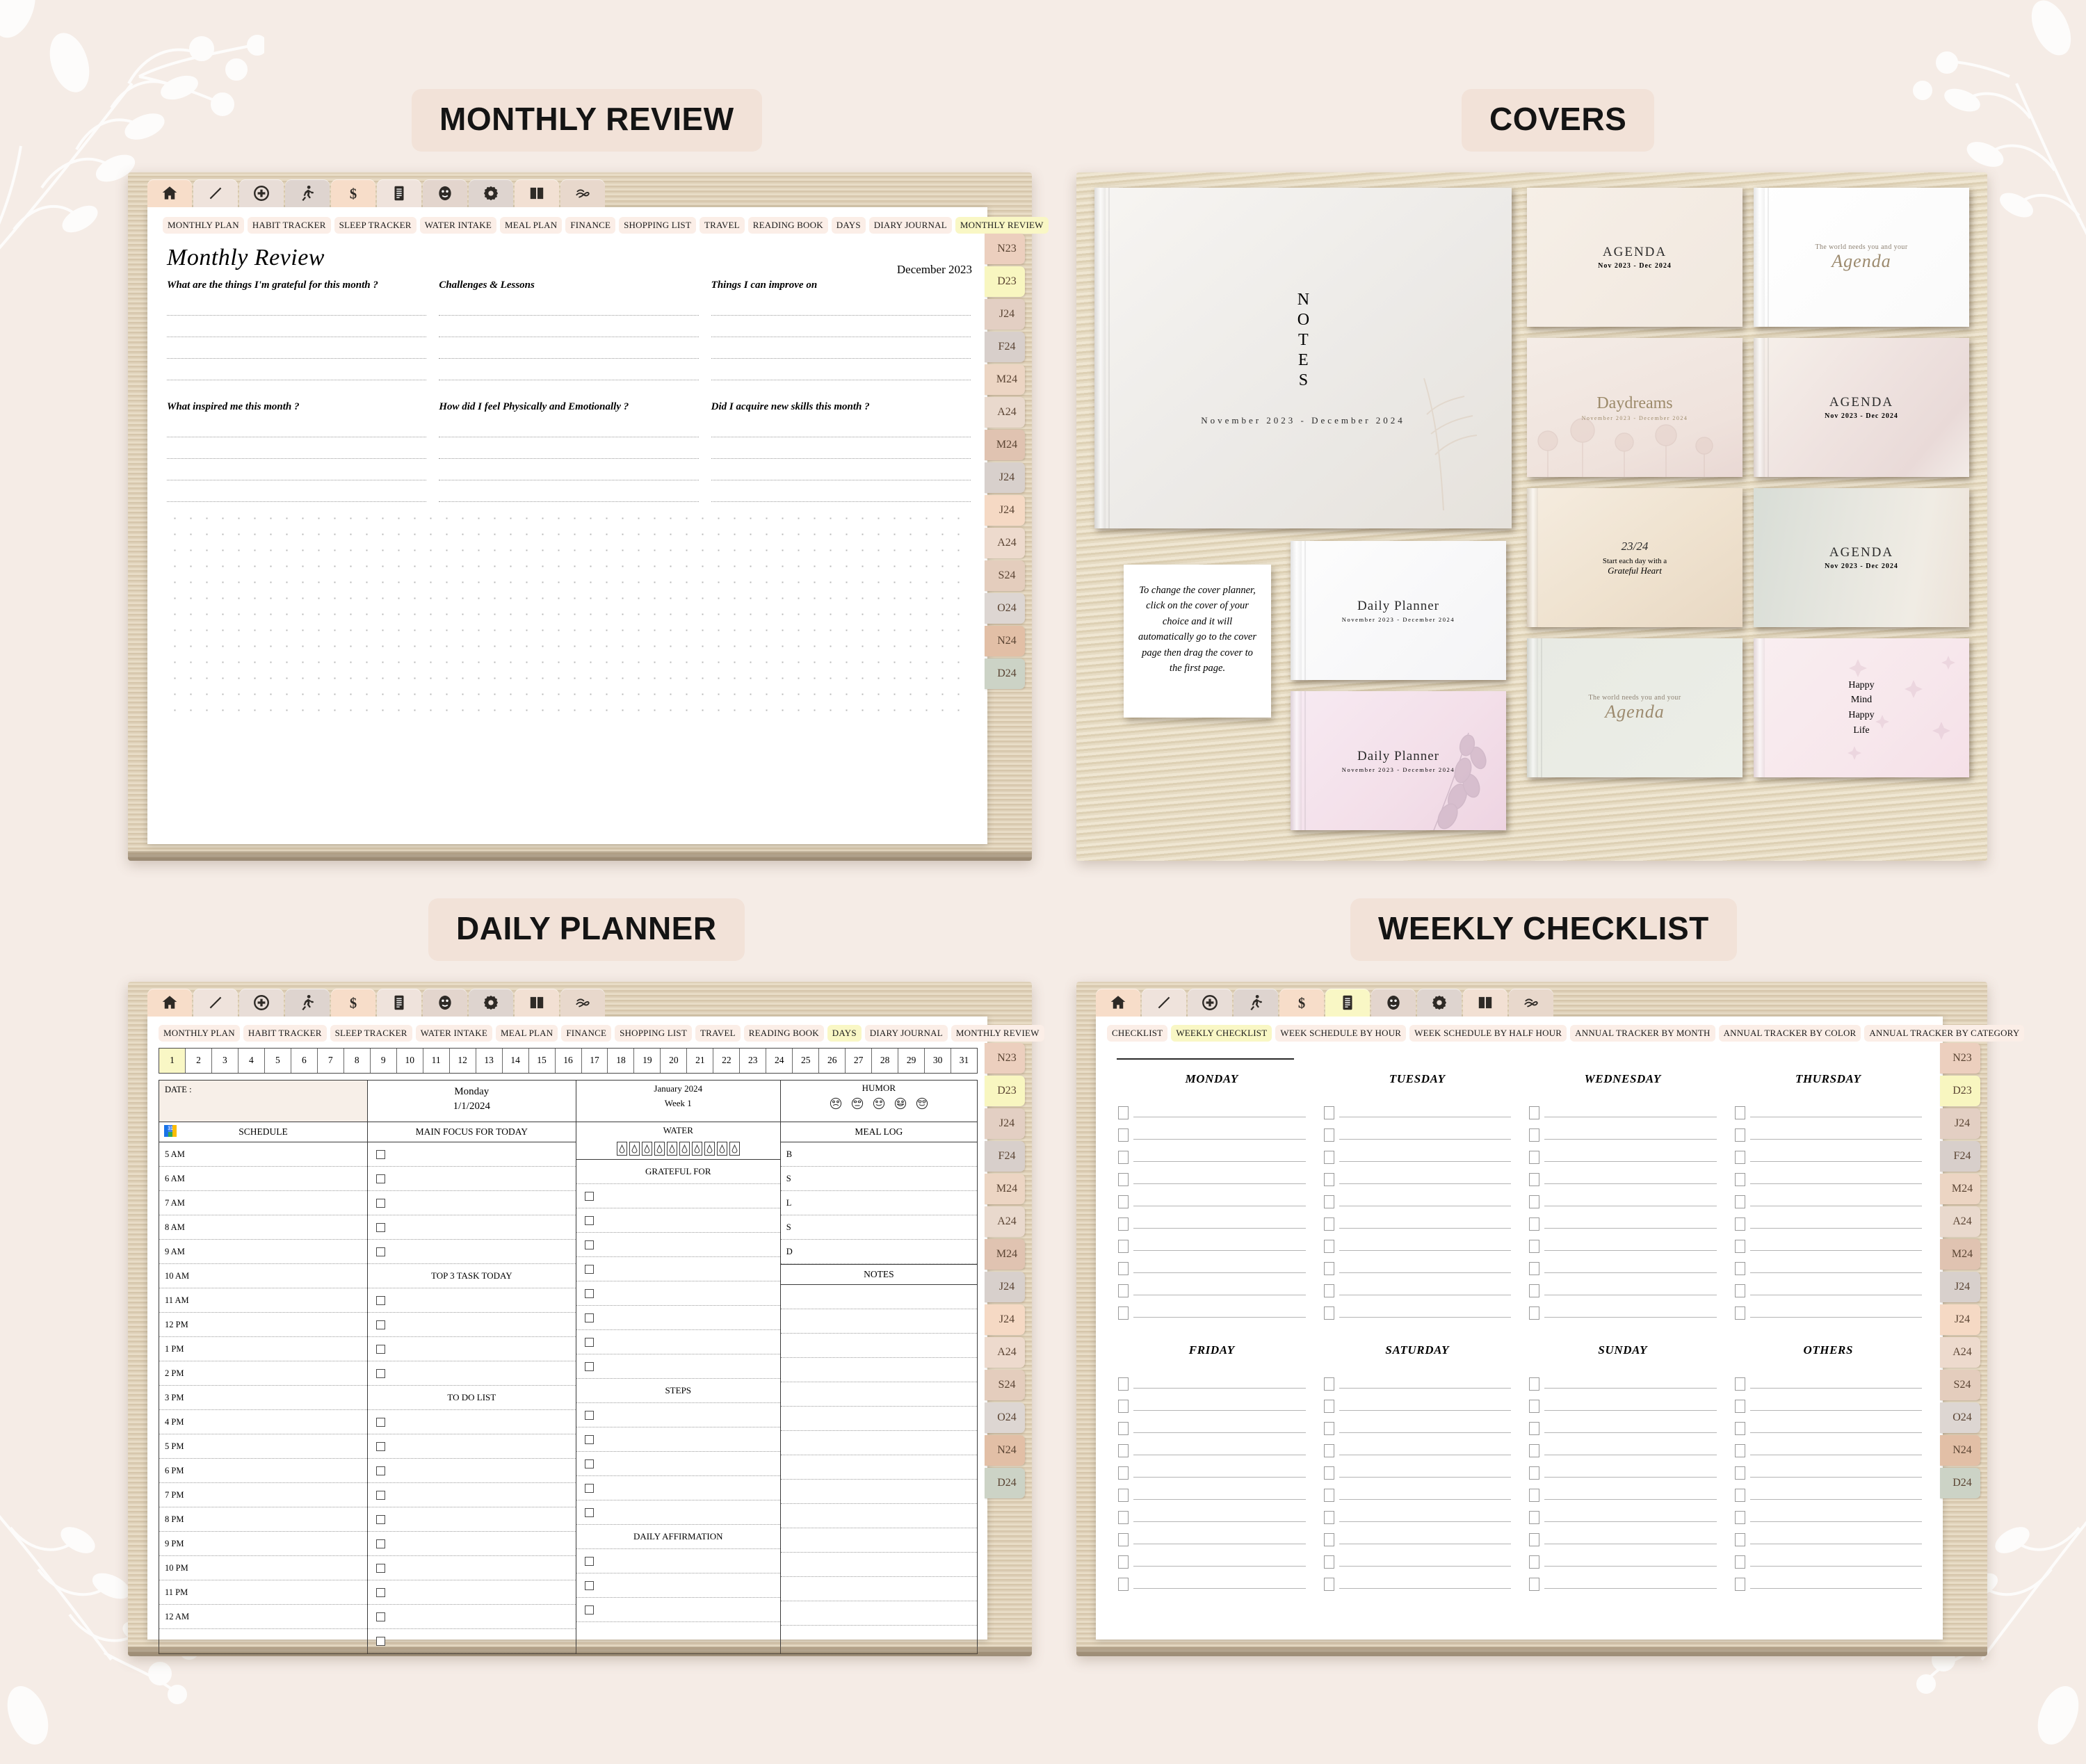 The height and width of the screenshot is (1764, 2086). Describe the element at coordinates (471, 1227) in the screenshot. I see `main-focus-item` at that location.